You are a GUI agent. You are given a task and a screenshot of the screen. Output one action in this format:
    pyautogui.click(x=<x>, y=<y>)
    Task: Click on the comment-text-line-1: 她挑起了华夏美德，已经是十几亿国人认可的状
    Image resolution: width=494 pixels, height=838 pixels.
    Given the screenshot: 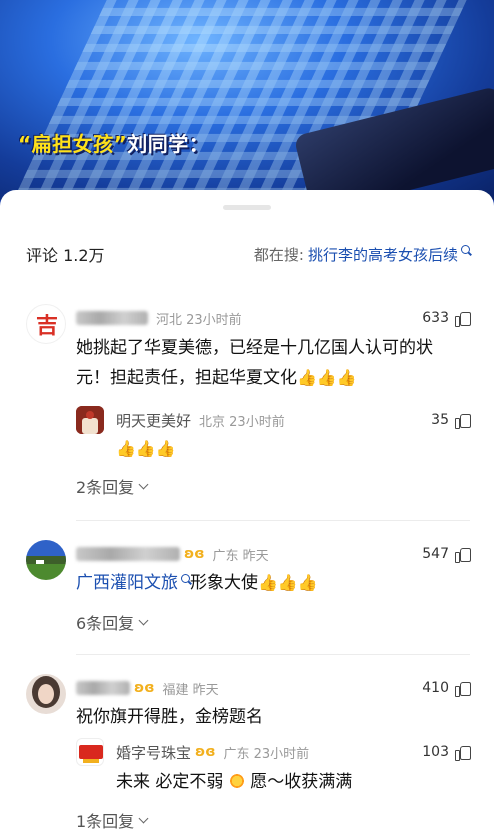 What is the action you would take?
    pyautogui.click(x=254, y=348)
    